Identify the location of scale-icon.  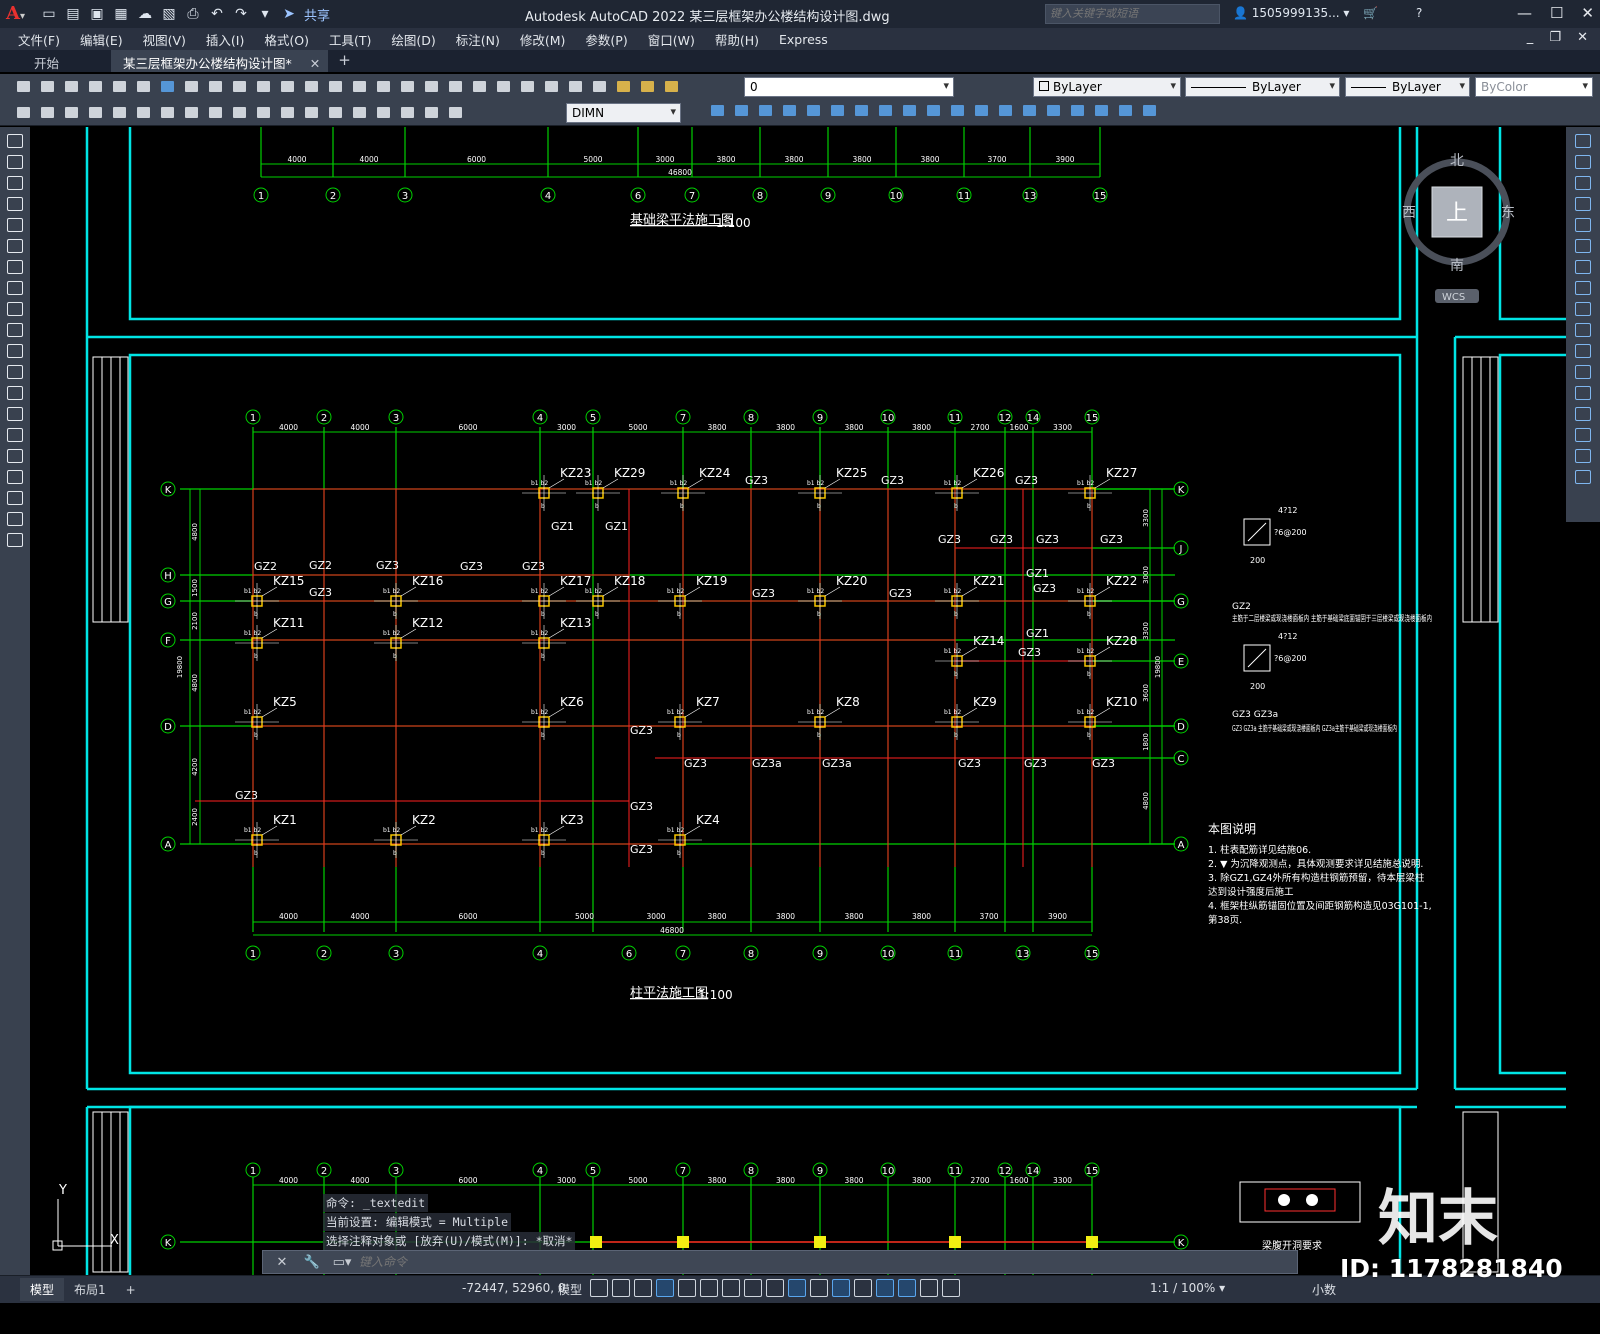
(862, 111).